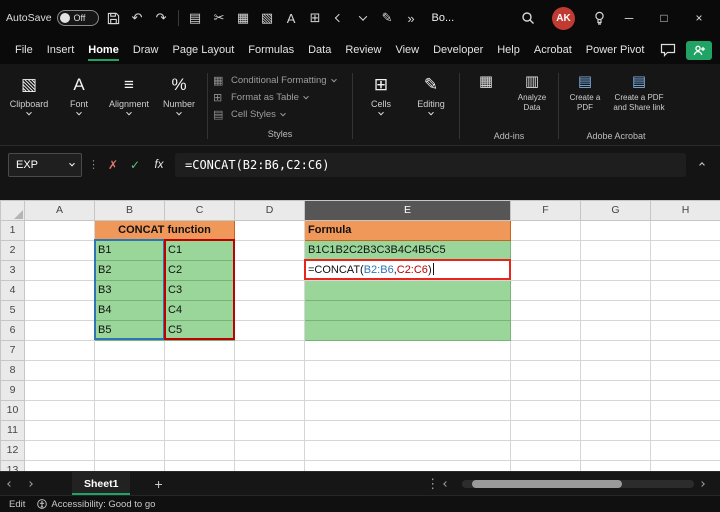 This screenshot has width=720, height=512. I want to click on row-header-12: 12, so click(12, 450).